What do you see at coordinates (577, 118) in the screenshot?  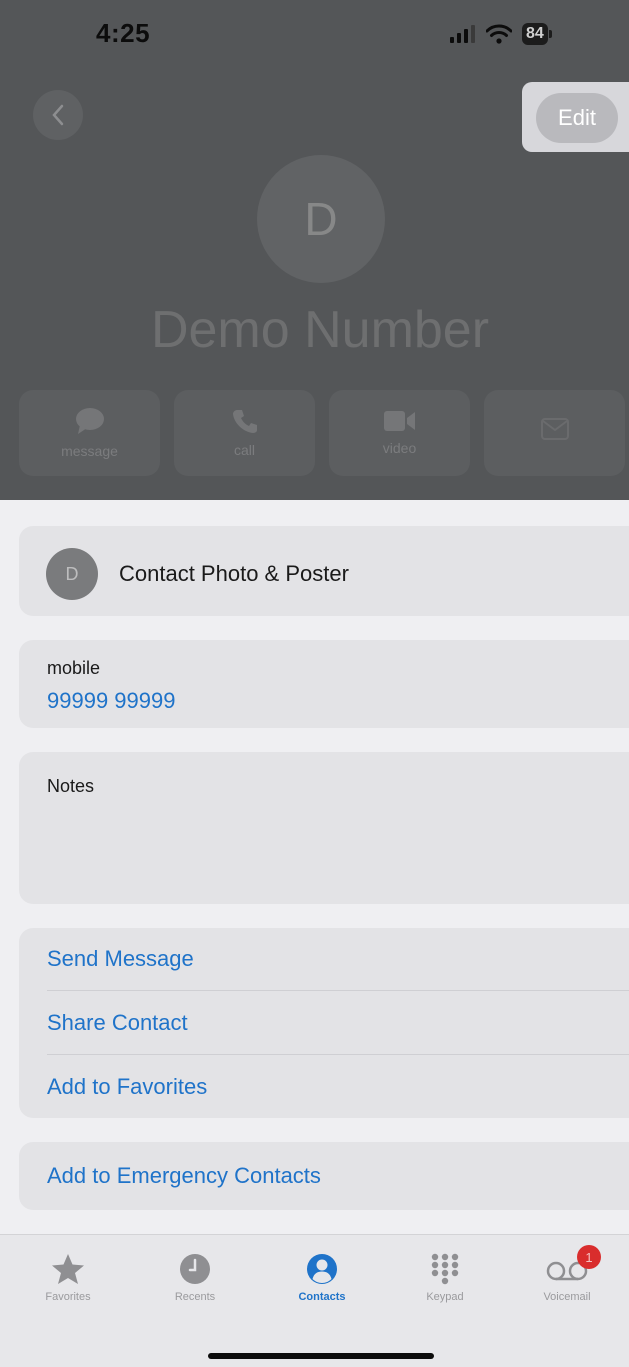 I see `edit-button: Edit` at bounding box center [577, 118].